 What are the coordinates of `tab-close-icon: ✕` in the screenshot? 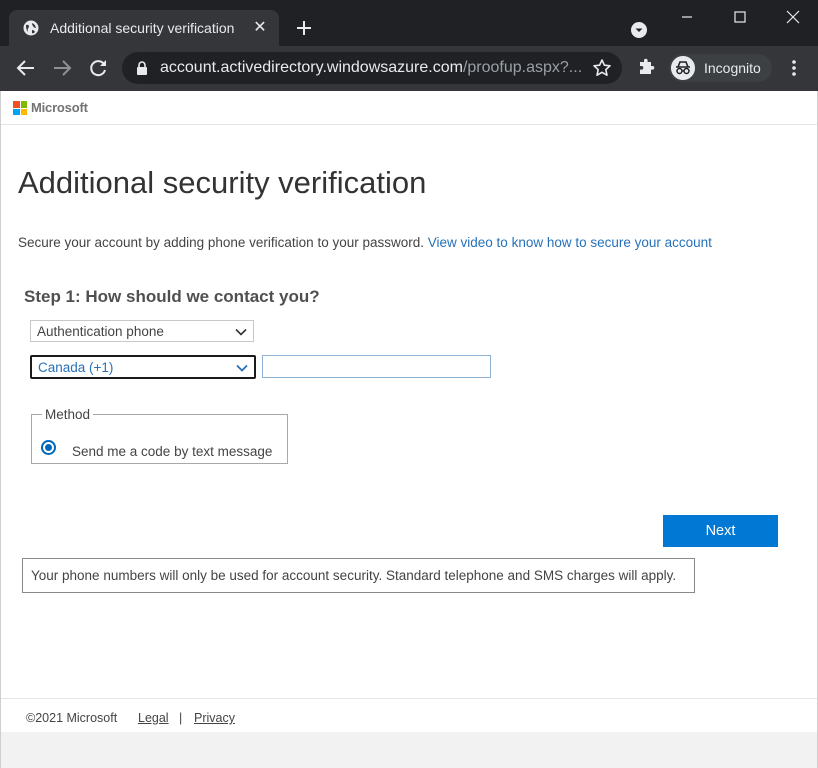 It's located at (260, 28).